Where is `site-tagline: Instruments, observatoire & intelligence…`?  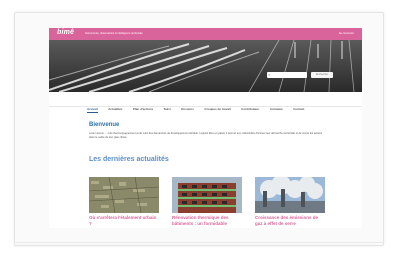 site-tagline: Instruments, observatoire & intelligence… is located at coordinates (114, 33).